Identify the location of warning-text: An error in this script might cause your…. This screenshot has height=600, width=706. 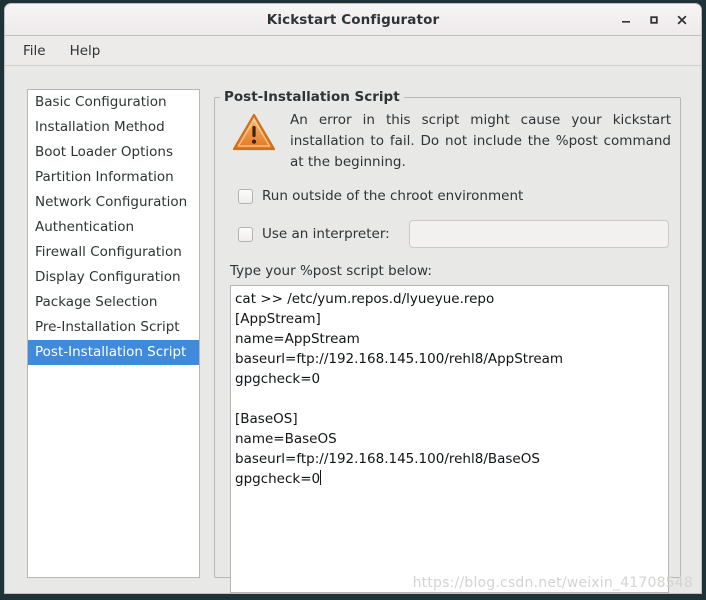
(480, 141).